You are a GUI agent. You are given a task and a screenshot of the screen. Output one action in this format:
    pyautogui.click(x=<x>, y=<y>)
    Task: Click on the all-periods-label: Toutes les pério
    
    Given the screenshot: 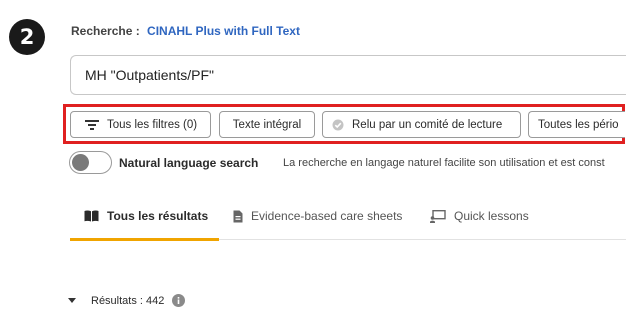 What is the action you would take?
    pyautogui.click(x=578, y=124)
    